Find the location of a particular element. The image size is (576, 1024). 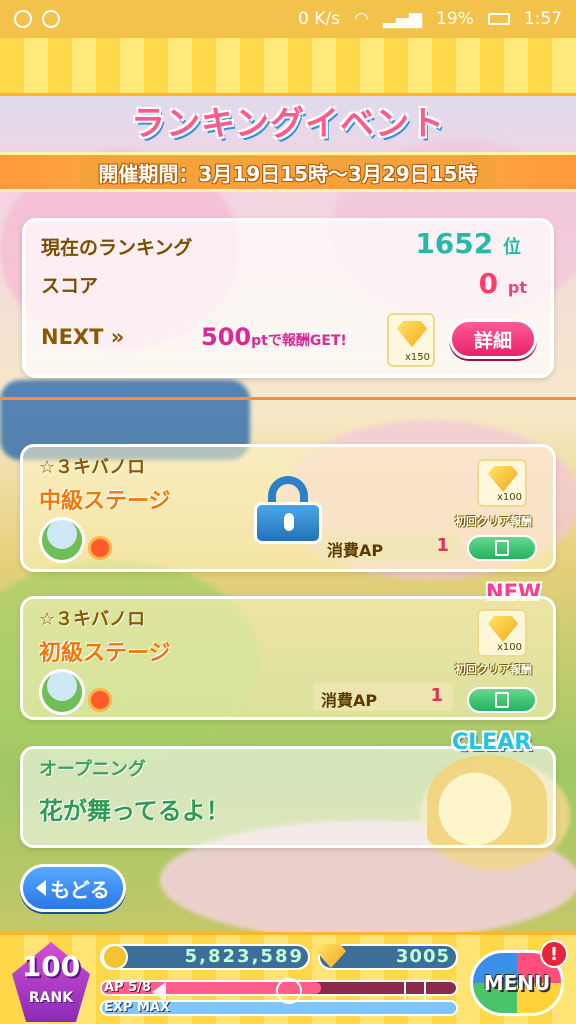

score-label: スコア is located at coordinates (70, 286).